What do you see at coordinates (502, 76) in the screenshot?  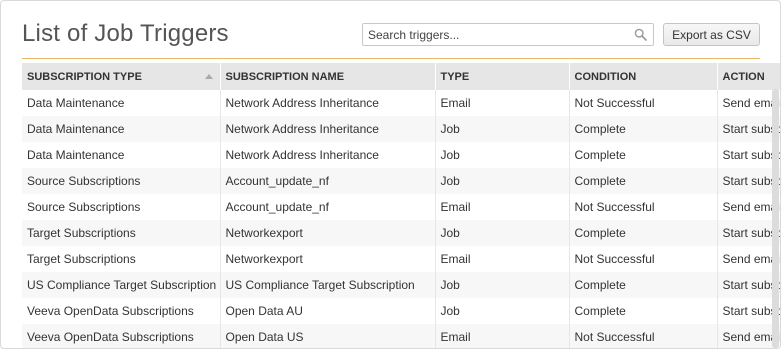 I see `column-header-type: TYPE` at bounding box center [502, 76].